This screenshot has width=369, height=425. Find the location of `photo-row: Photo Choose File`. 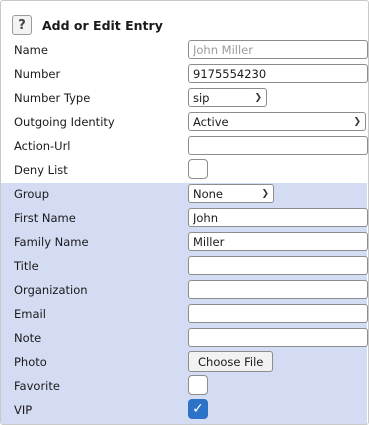

photo-row: Photo Choose File is located at coordinates (189, 362).